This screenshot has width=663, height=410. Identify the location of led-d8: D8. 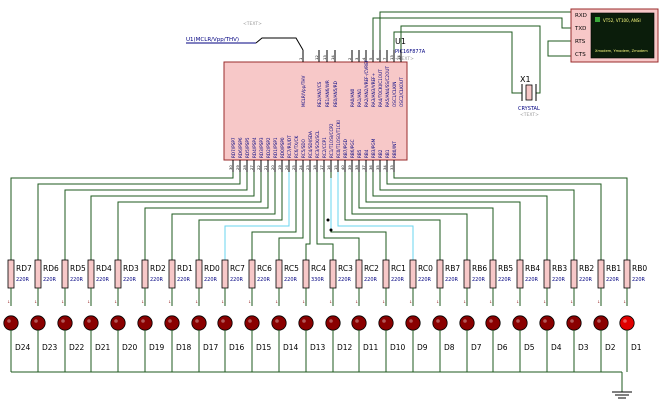
(443, 343).